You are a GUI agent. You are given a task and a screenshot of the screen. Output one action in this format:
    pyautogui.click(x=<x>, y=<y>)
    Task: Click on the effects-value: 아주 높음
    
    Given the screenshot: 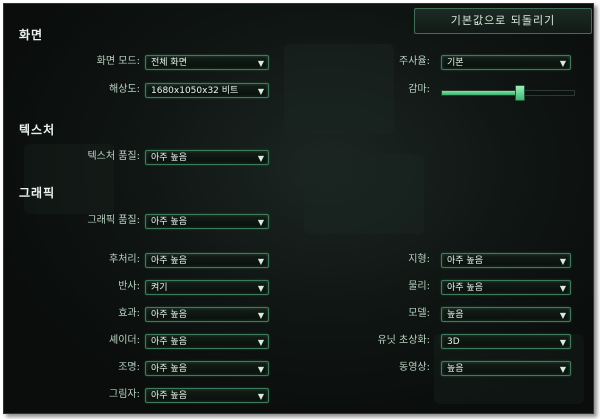 What is the action you would take?
    pyautogui.click(x=169, y=315)
    